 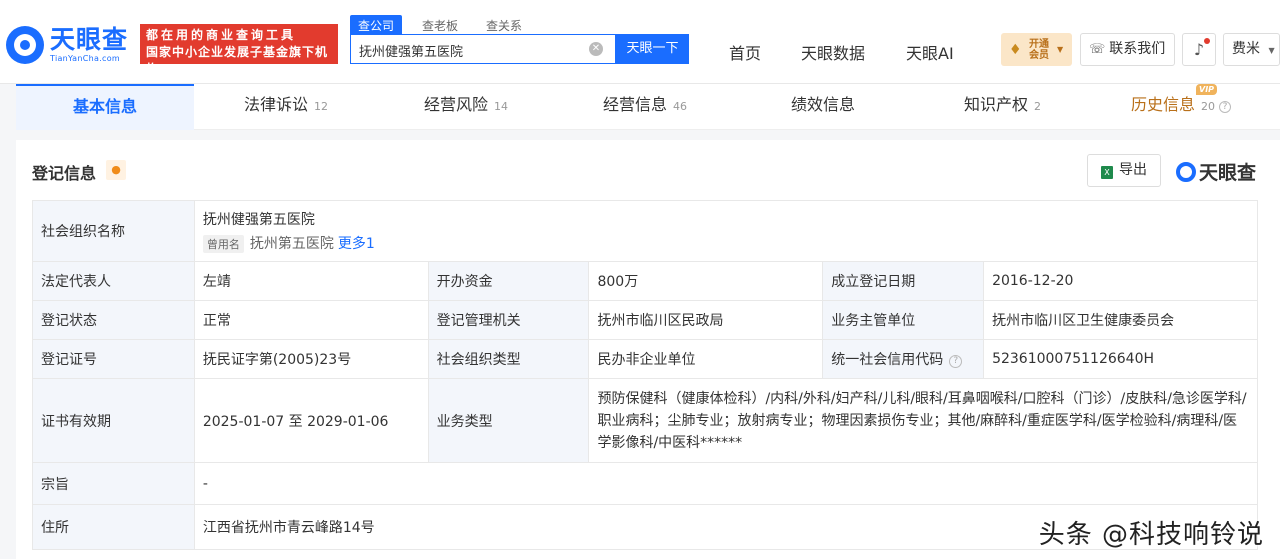 What do you see at coordinates (311, 420) in the screenshot?
I see `validity: 2025-01-07 至 2029-01-06` at bounding box center [311, 420].